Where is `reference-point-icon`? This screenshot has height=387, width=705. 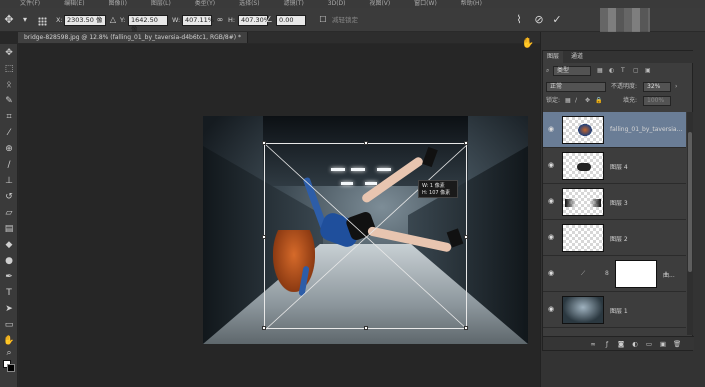
reference-point-icon is located at coordinates (42, 21).